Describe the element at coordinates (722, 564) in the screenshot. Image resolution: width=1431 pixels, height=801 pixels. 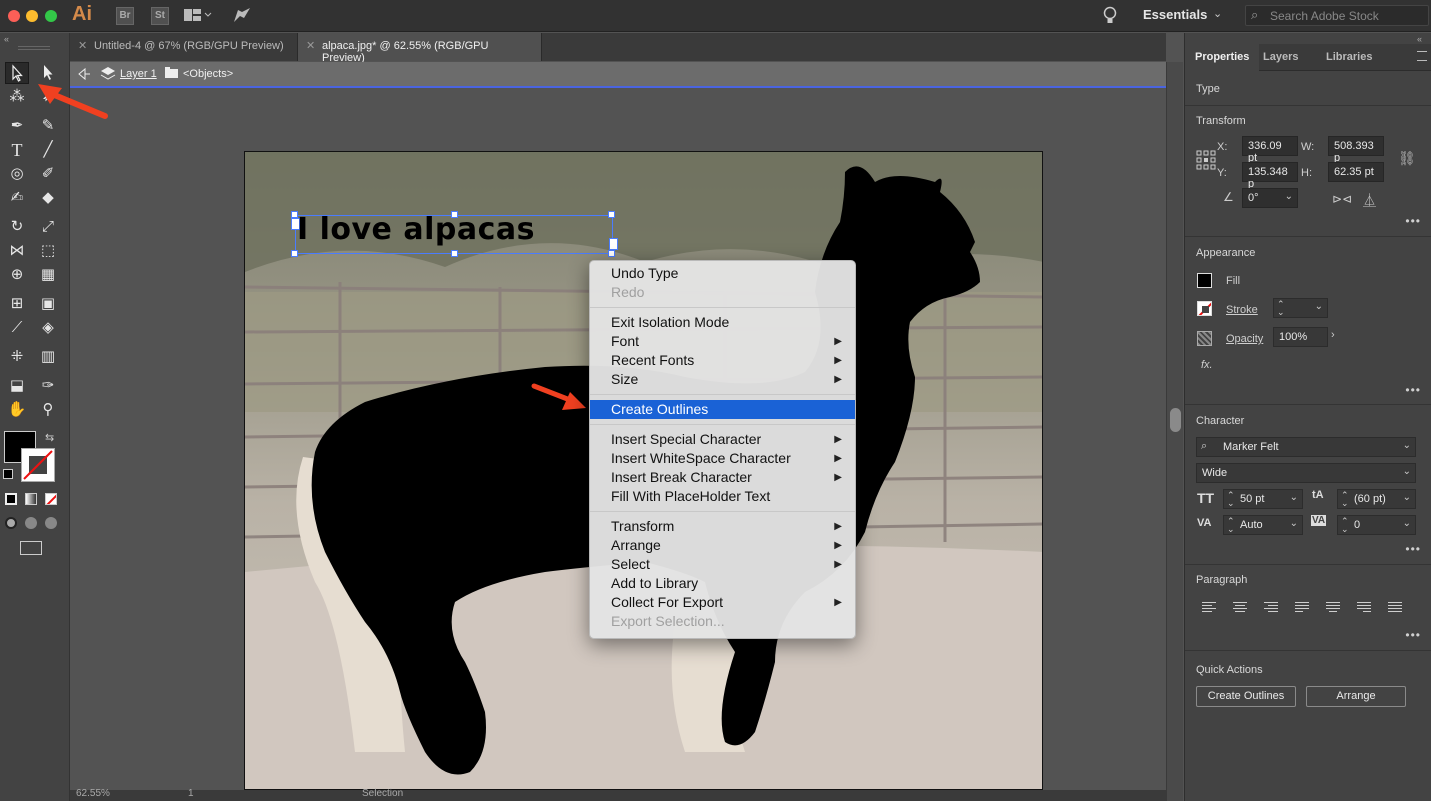
I see `menu-item-select: Select ▶` at that location.